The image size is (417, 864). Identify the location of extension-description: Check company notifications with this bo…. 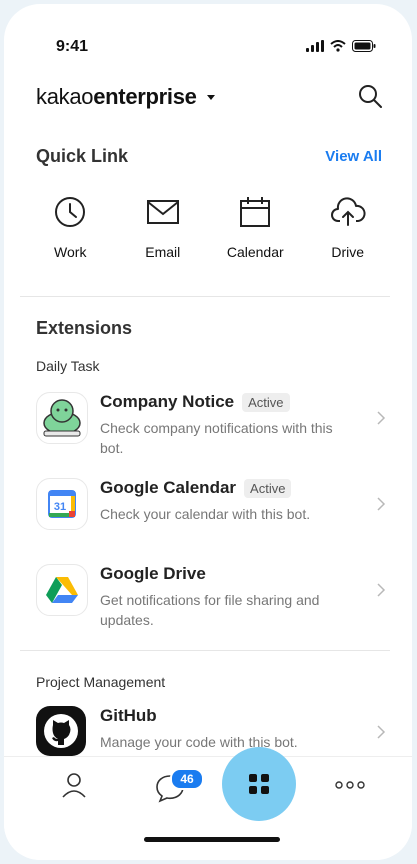
(216, 438).